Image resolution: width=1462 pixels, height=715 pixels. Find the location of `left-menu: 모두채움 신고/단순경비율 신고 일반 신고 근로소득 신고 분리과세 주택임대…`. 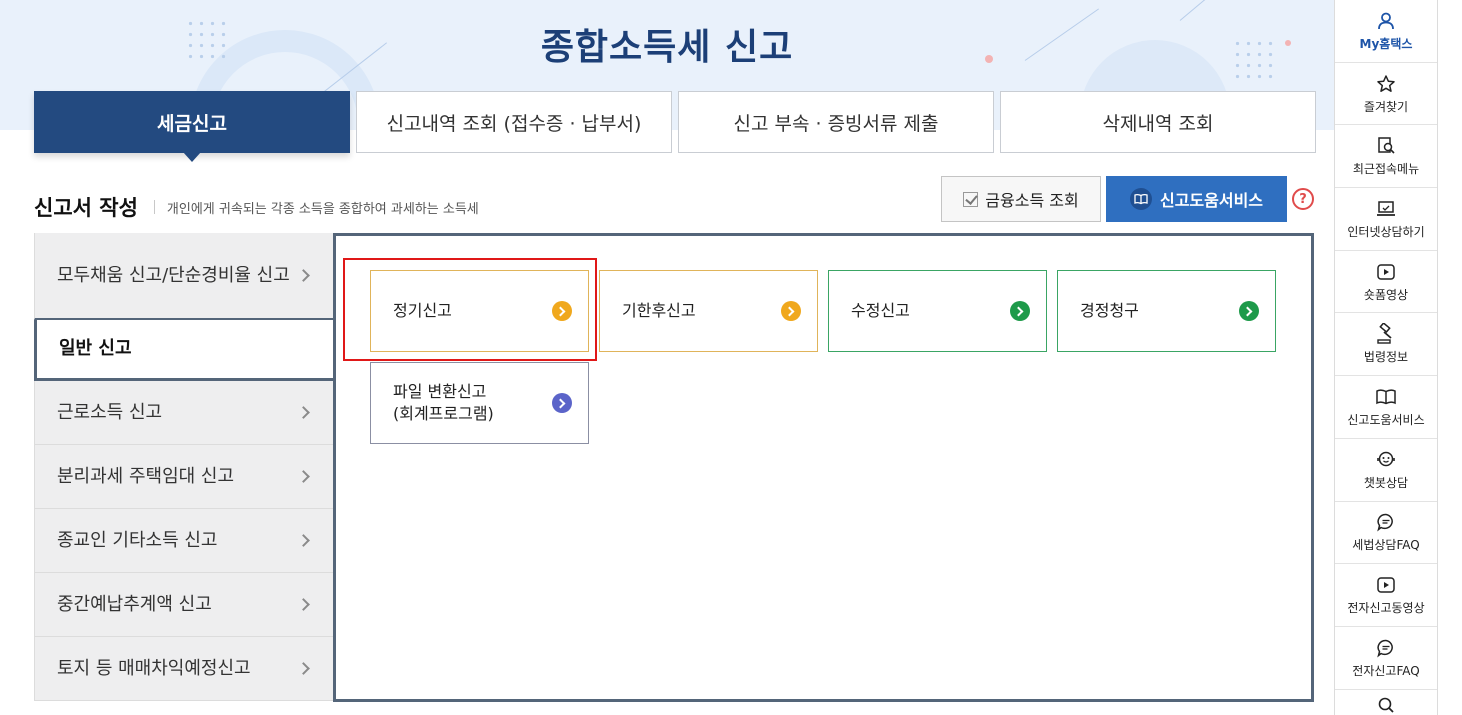

left-menu: 모두채움 신고/단순경비율 신고 일반 신고 근로소득 신고 분리과세 주택임대… is located at coordinates (184, 467).